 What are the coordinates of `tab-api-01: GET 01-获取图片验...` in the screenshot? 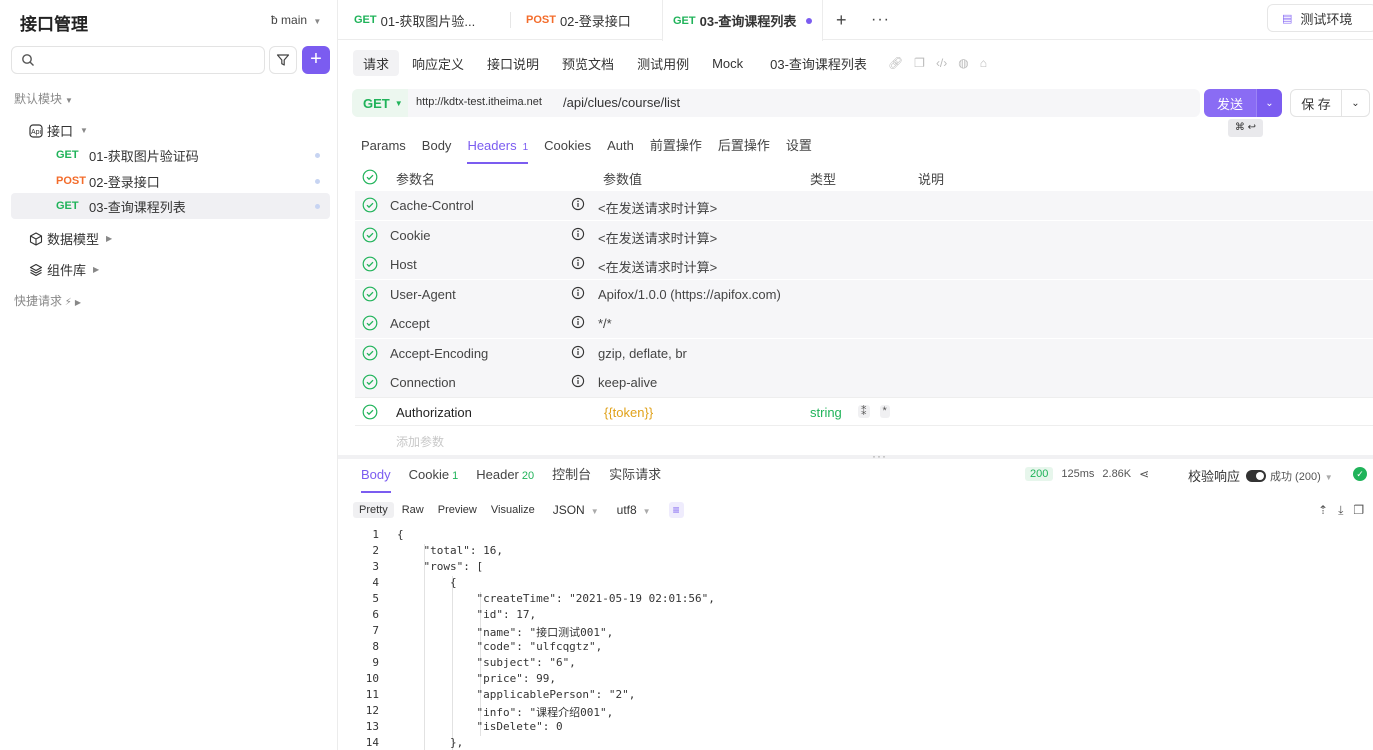 It's located at (414, 20).